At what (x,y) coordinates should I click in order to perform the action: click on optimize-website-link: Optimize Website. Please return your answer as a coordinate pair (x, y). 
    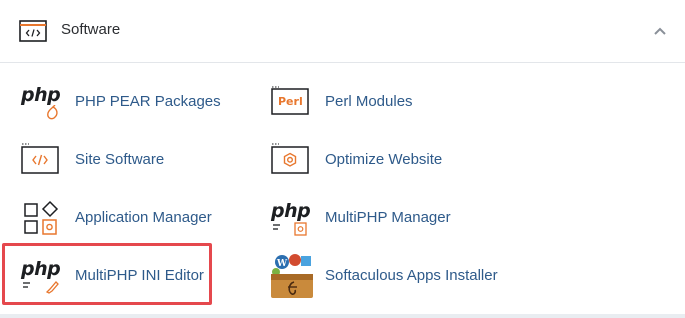
    Looking at the image, I should click on (371, 160).